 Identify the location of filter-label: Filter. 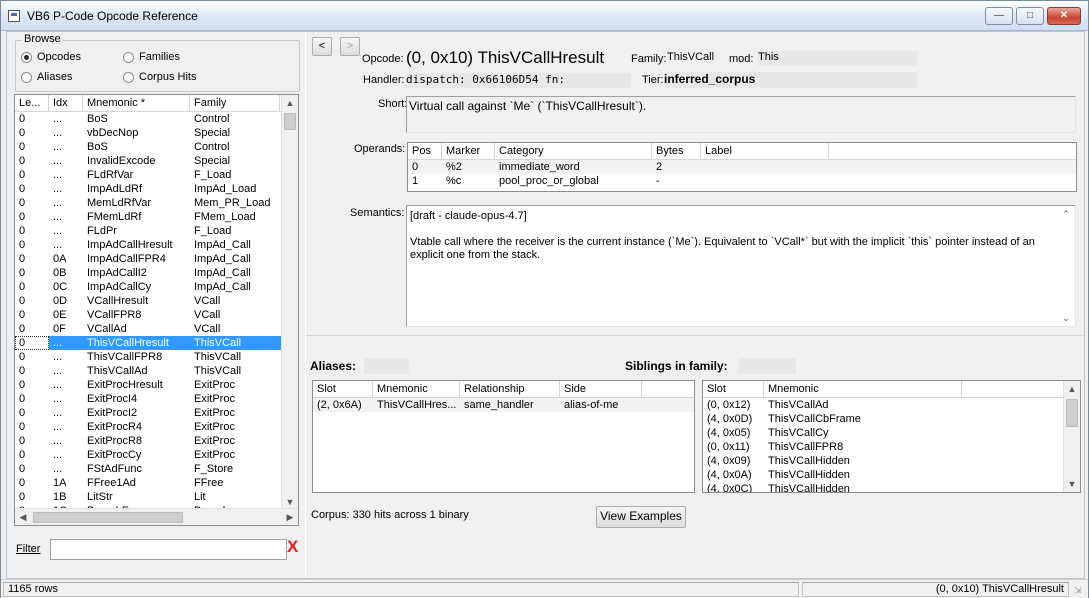
(28, 549).